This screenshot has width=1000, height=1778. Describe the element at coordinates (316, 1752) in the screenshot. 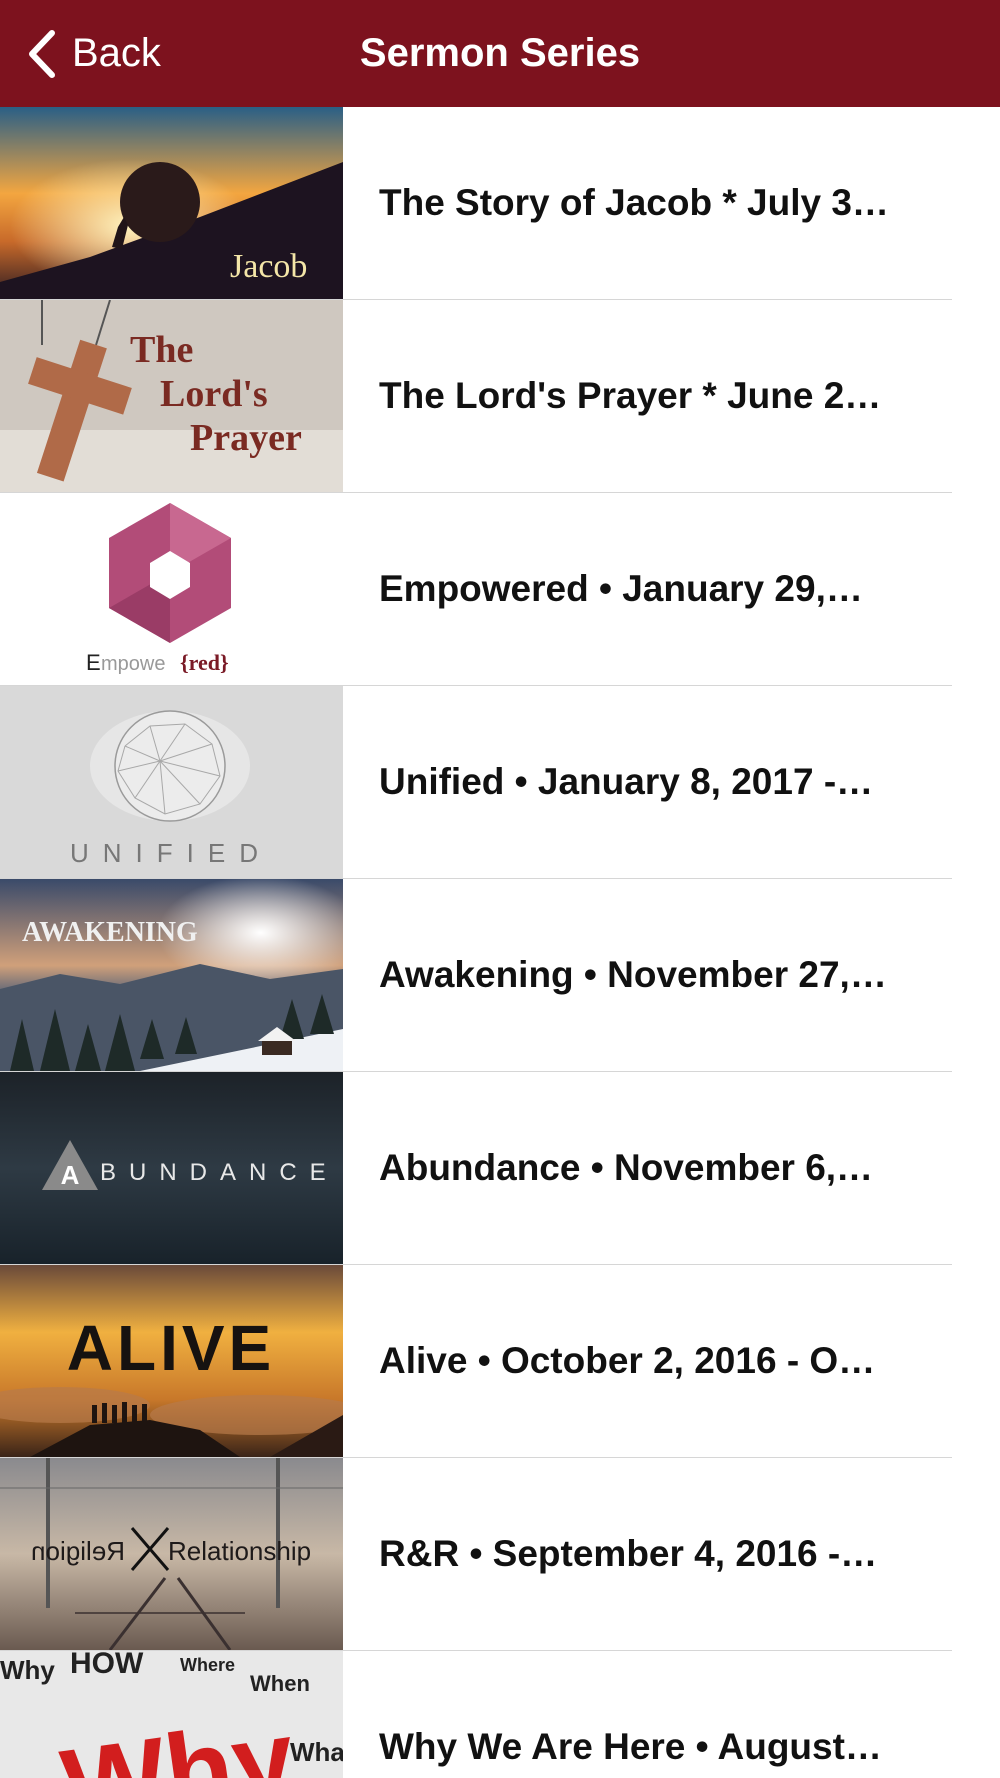

I see `svg-text: What` at that location.